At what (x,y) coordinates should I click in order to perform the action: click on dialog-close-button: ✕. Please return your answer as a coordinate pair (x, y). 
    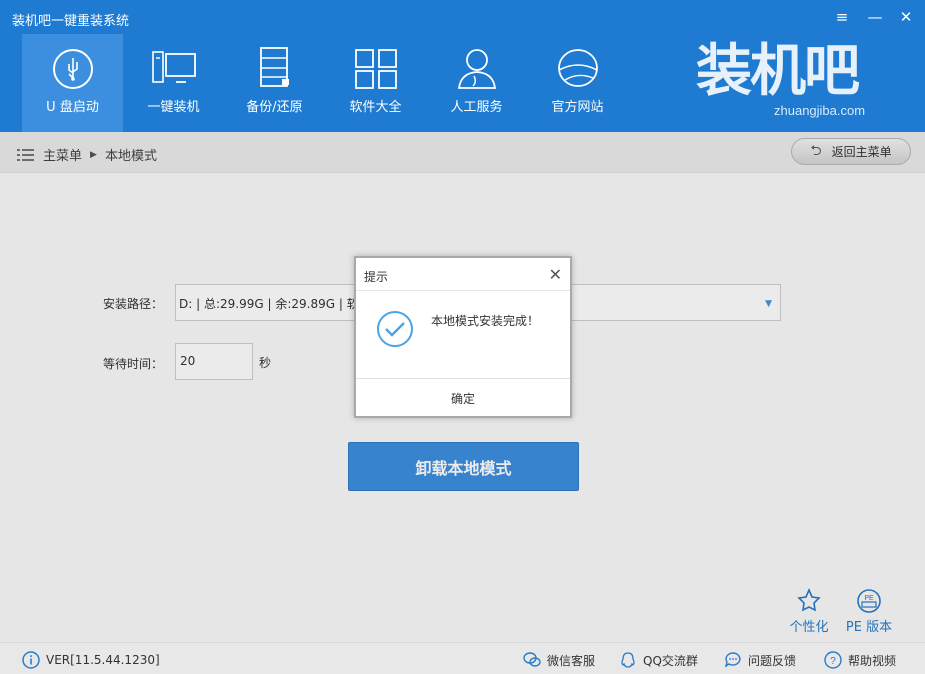
    Looking at the image, I should click on (555, 274).